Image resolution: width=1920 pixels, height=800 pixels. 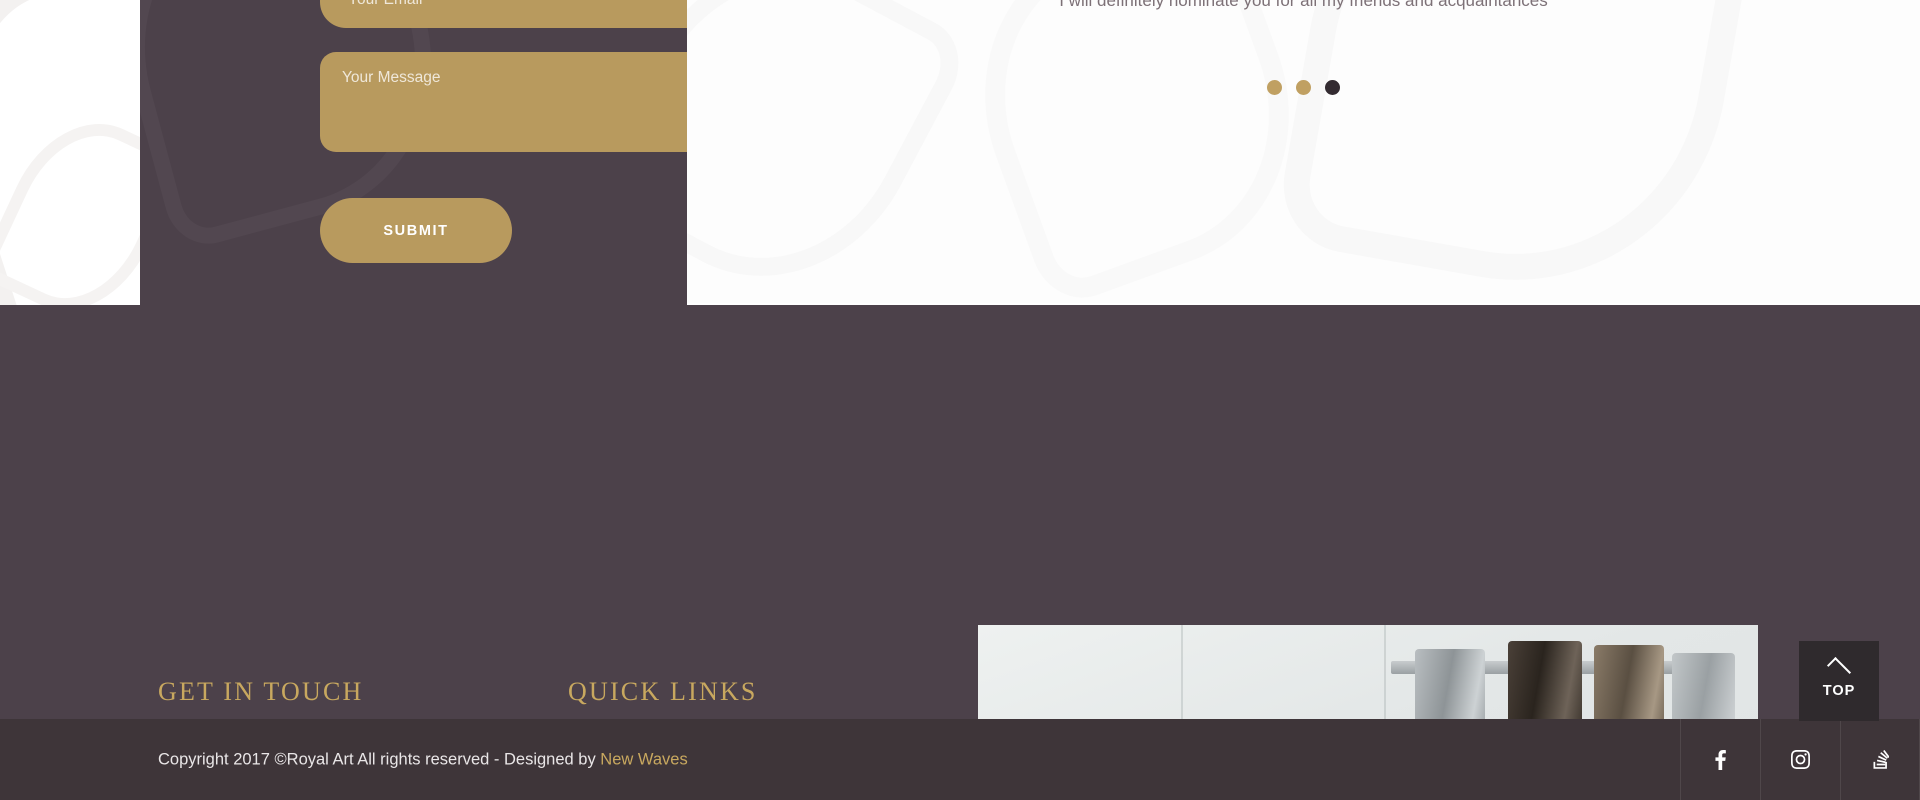 What do you see at coordinates (1839, 669) in the screenshot?
I see `chevron-up-icon` at bounding box center [1839, 669].